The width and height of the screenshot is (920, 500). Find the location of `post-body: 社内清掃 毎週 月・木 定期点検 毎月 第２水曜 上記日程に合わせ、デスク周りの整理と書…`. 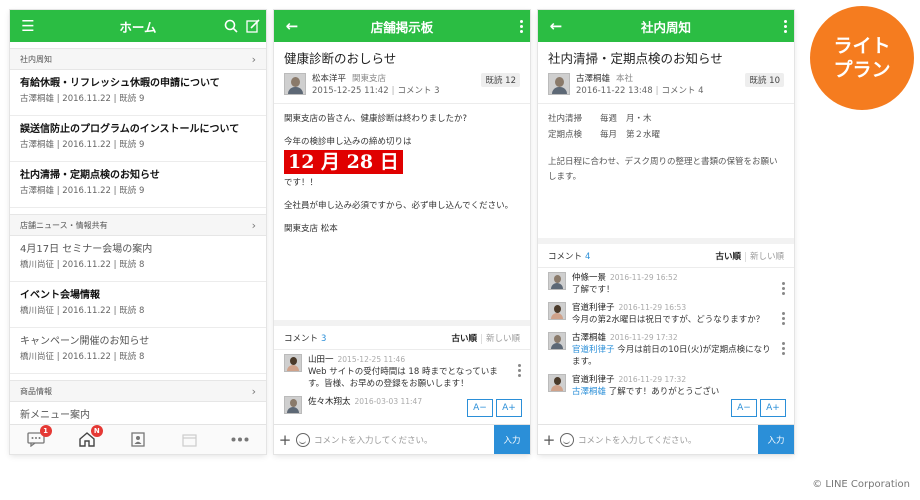

post-body: 社内清掃 毎週 月・木 定期点検 毎月 第２水曜 上記日程に合わせ、デスク周りの整理と書… is located at coordinates (663, 148).